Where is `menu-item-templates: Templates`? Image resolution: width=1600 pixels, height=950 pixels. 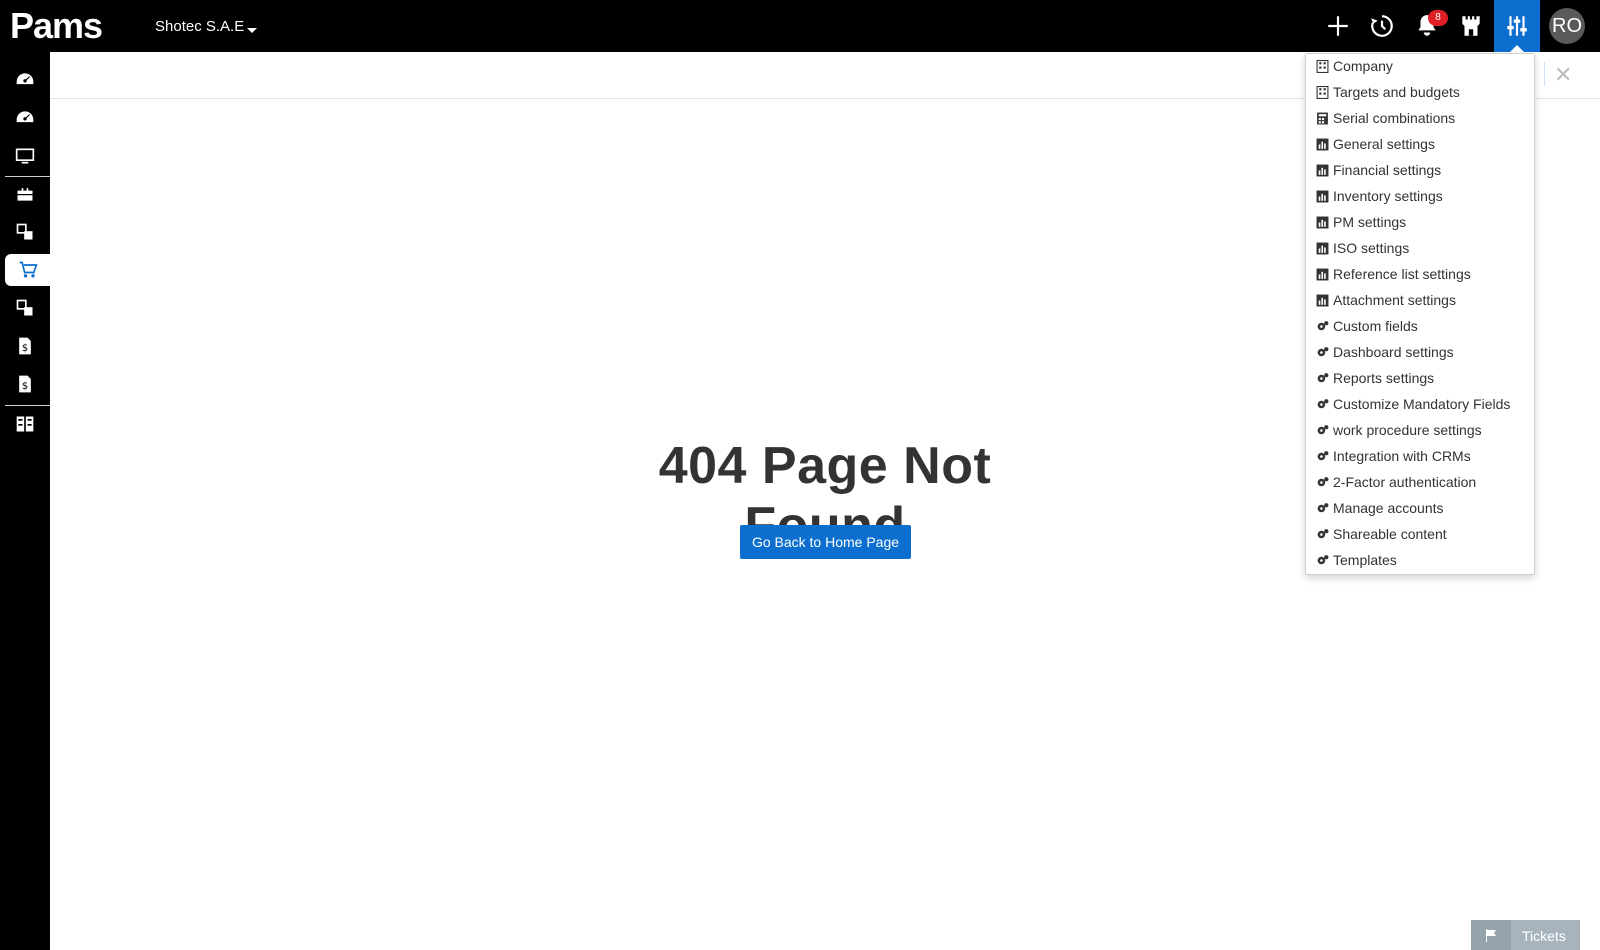 menu-item-templates: Templates is located at coordinates (1356, 560).